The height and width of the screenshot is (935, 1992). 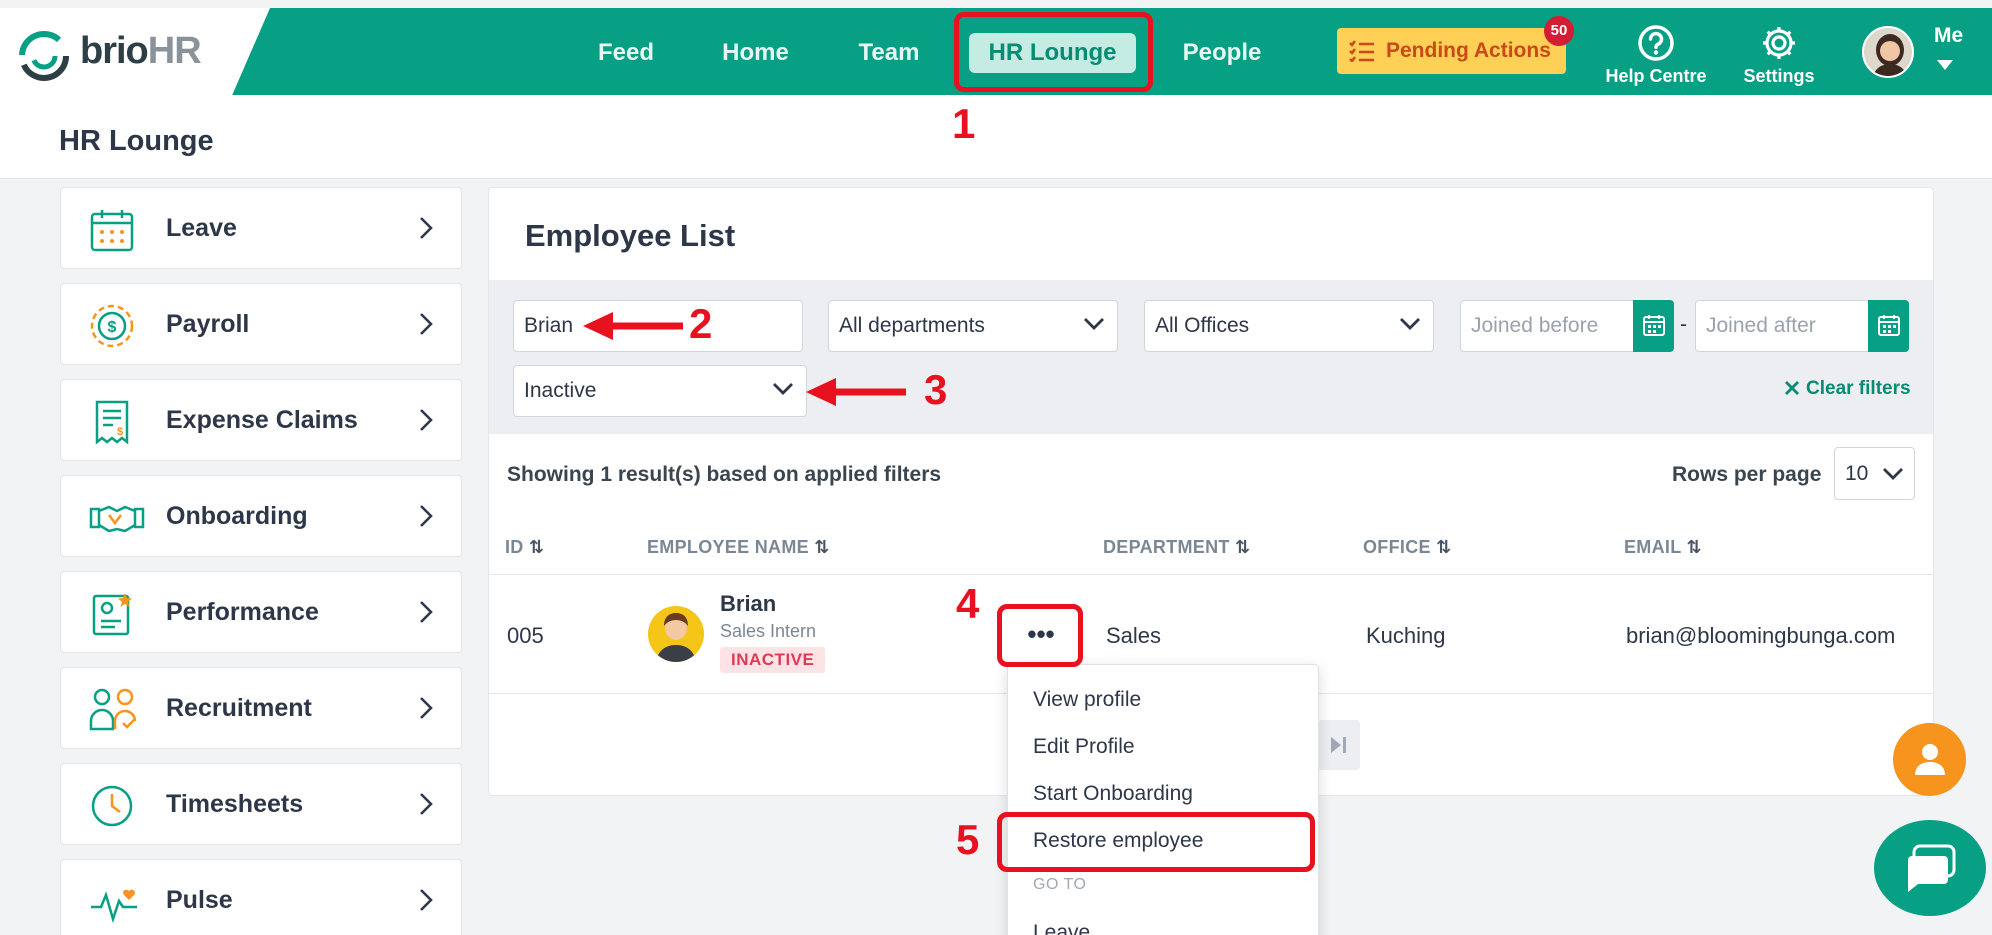 I want to click on pending-actions-button: Pending Actions, so click(x=1451, y=51).